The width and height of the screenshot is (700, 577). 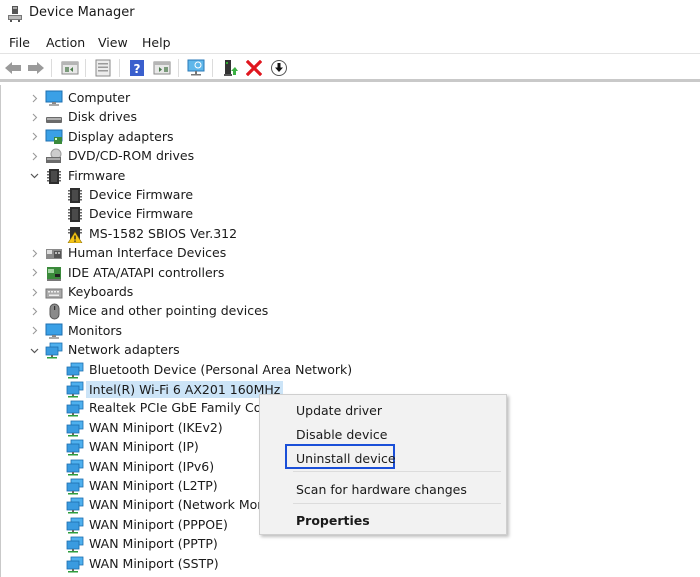 What do you see at coordinates (152, 466) in the screenshot?
I see `tree-item-label: WAN Miniport (IPv6)` at bounding box center [152, 466].